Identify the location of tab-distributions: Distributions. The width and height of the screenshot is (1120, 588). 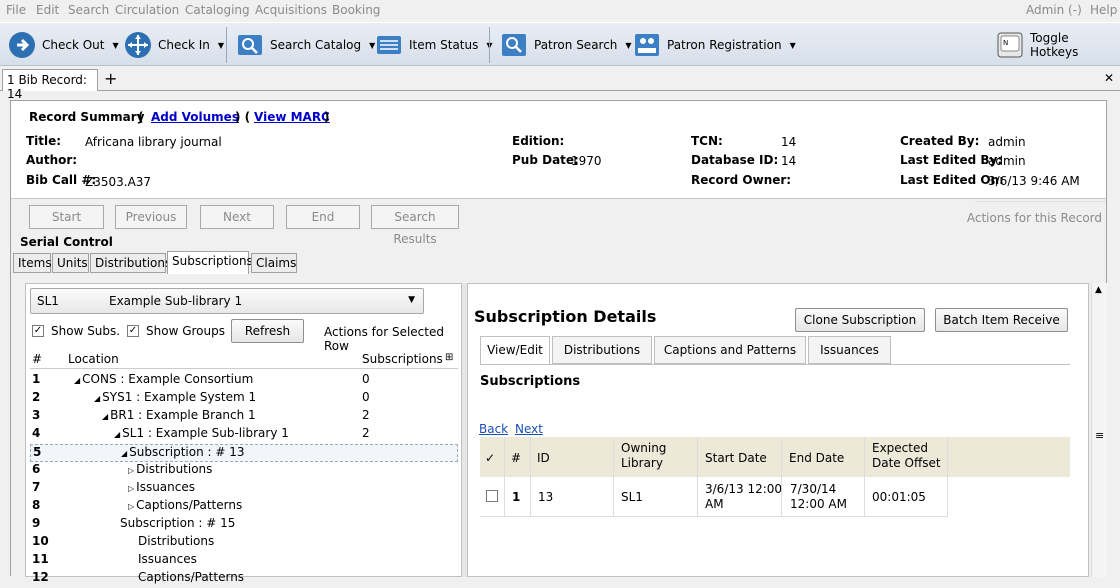
(130, 263).